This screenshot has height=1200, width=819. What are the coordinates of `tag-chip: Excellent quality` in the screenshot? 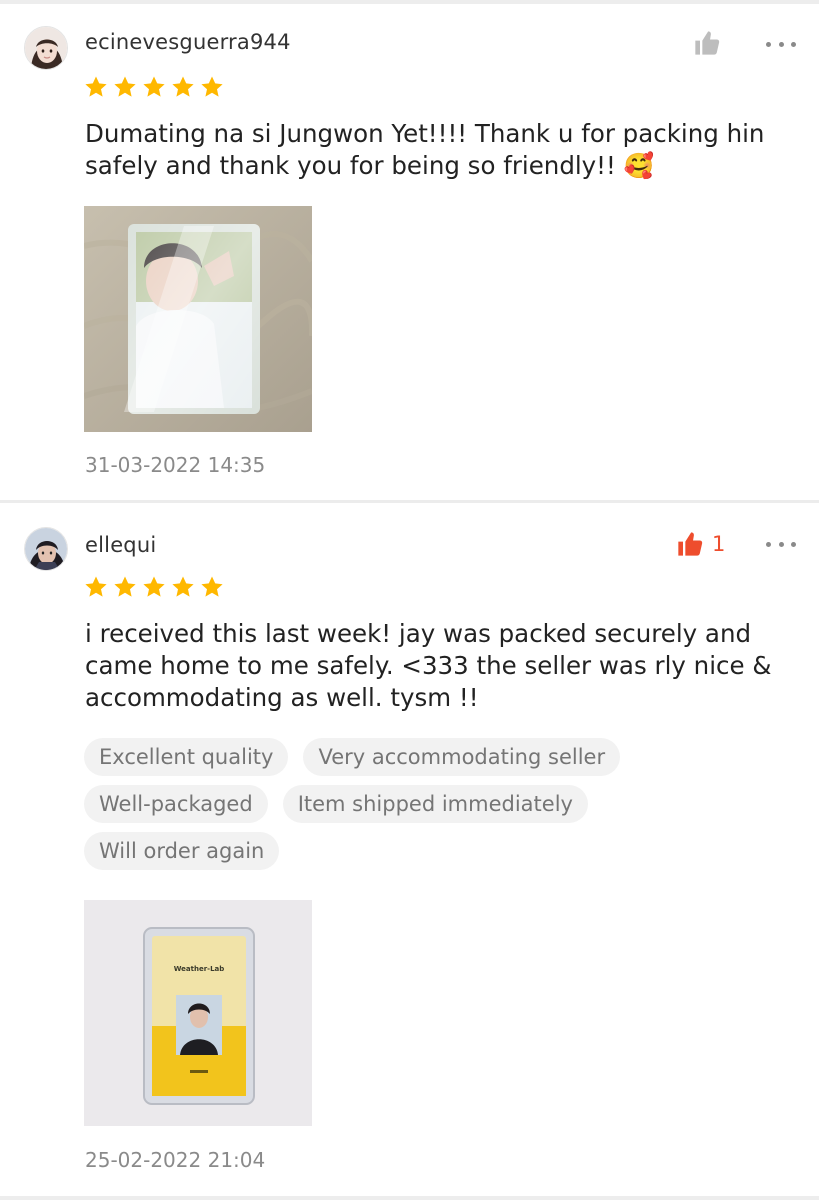 It's located at (186, 757).